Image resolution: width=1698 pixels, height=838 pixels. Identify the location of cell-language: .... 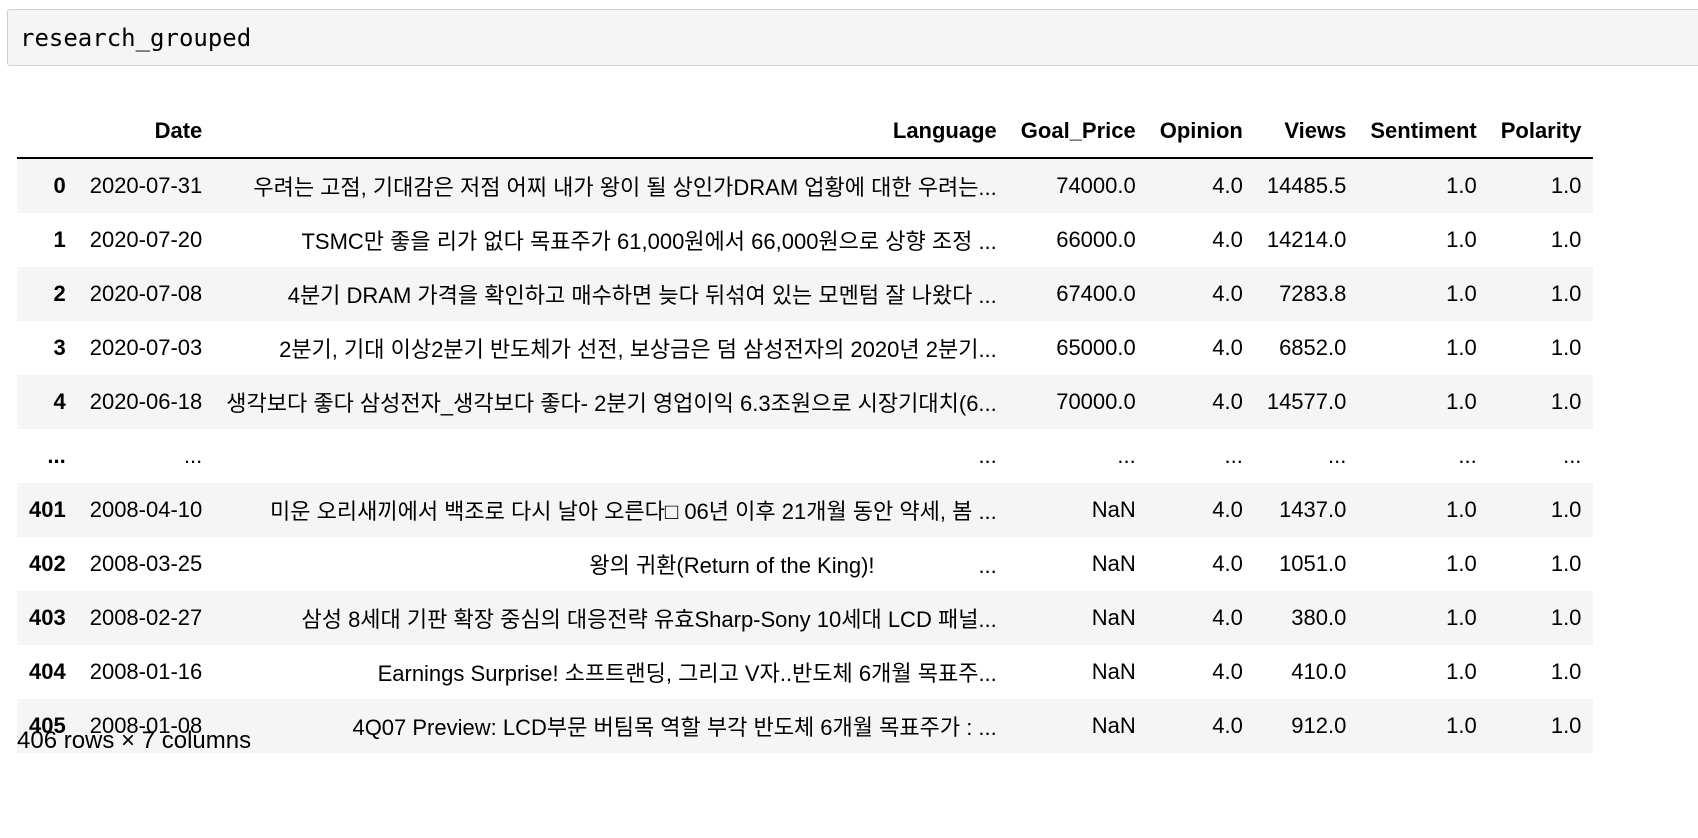
(987, 455).